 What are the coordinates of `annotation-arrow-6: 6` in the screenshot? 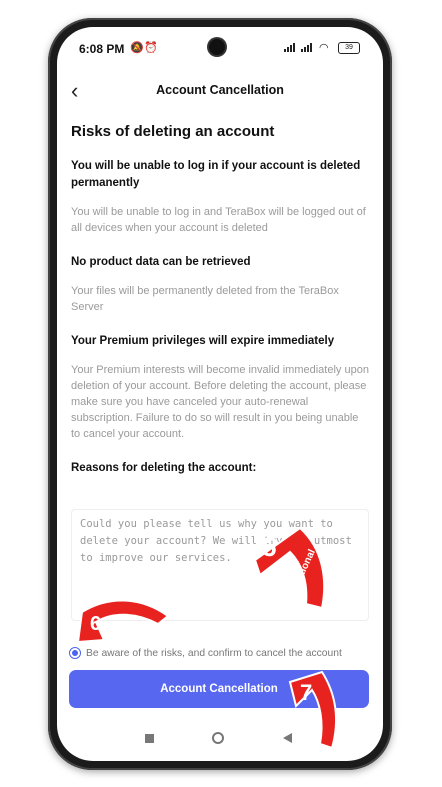 It's located at (123, 621).